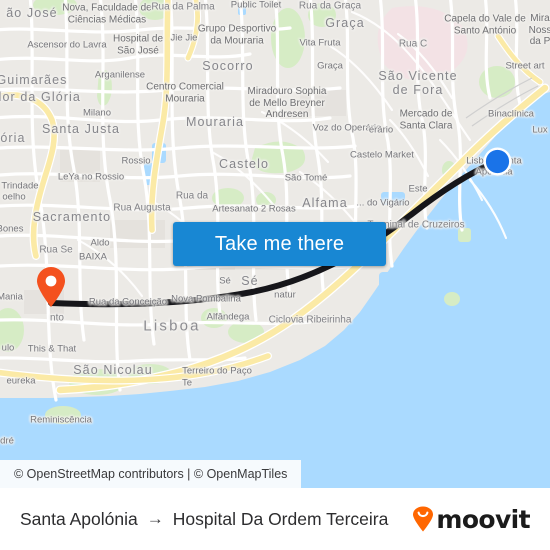 Image resolution: width=550 pixels, height=550 pixels. I want to click on moovit-wordmark: moovit, so click(483, 519).